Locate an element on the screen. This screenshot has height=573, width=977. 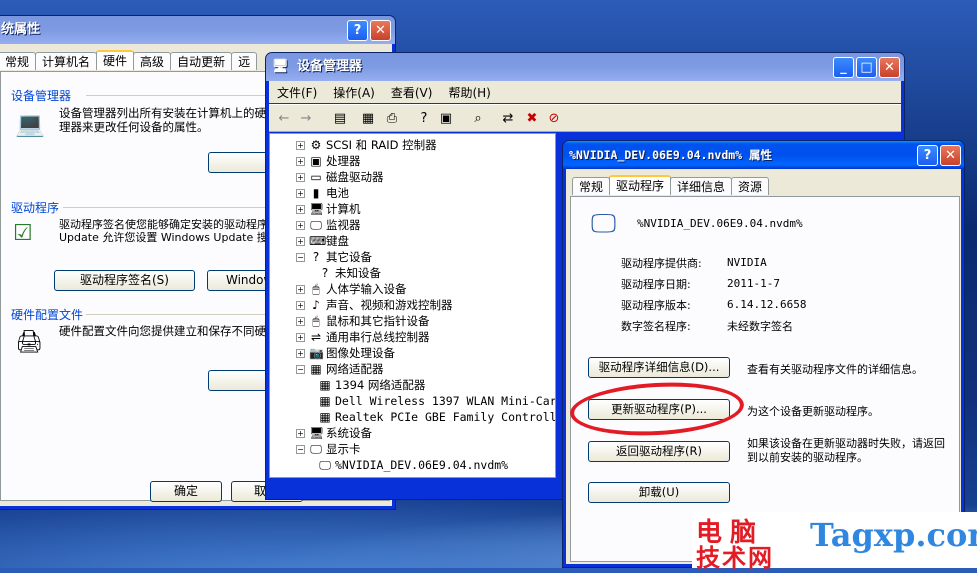
nvidia-properties-titlebar: %NVIDIA_DEV.06E9.04.nvdm% 属性 is located at coordinates (763, 155).